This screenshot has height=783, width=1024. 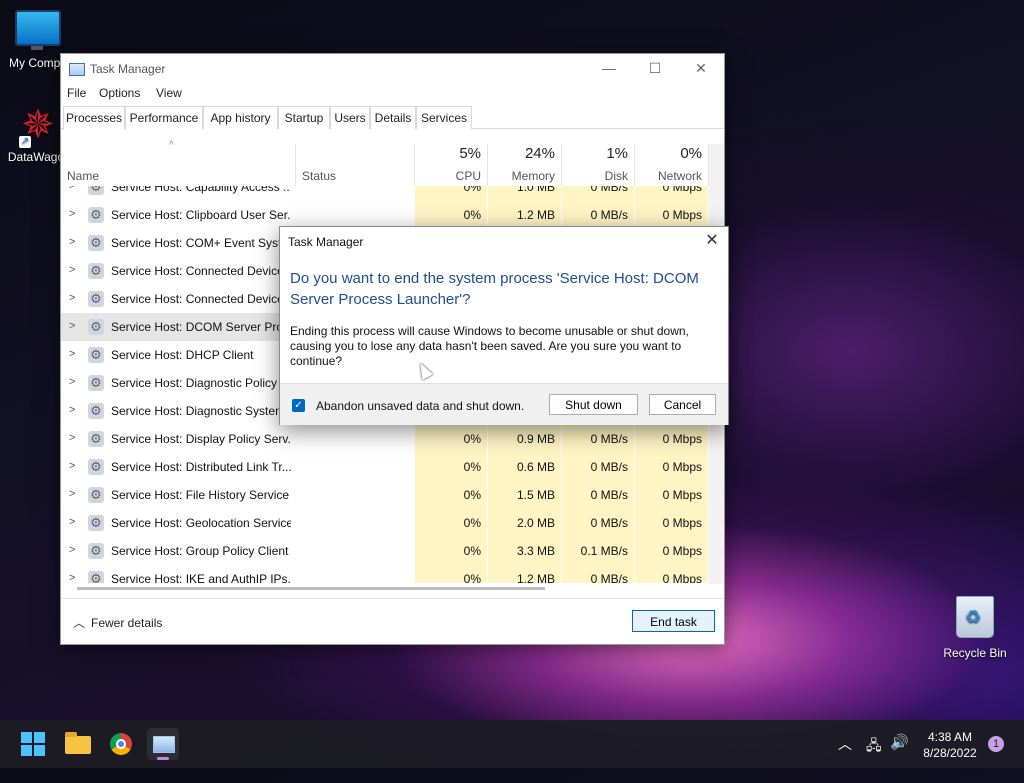 I want to click on fewer-details-button: ︿ Fewer details, so click(x=117, y=622).